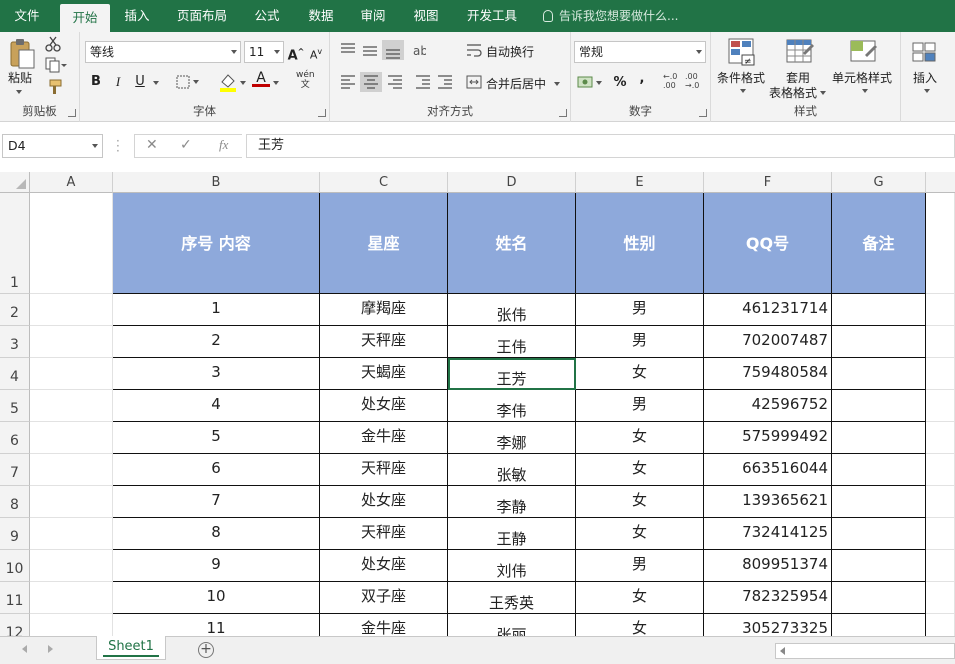 The width and height of the screenshot is (955, 664). I want to click on cell-c10: 处女座, so click(384, 566).